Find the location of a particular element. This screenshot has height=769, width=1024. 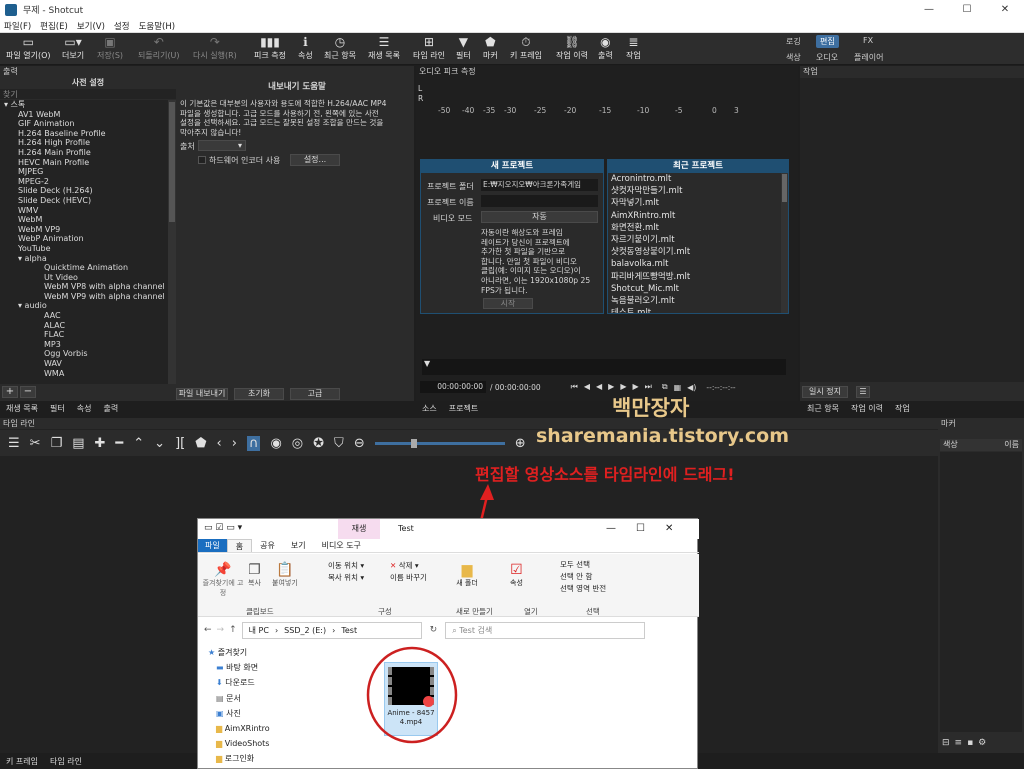

copy-button: ❐ 복사 is located at coordinates (254, 575).